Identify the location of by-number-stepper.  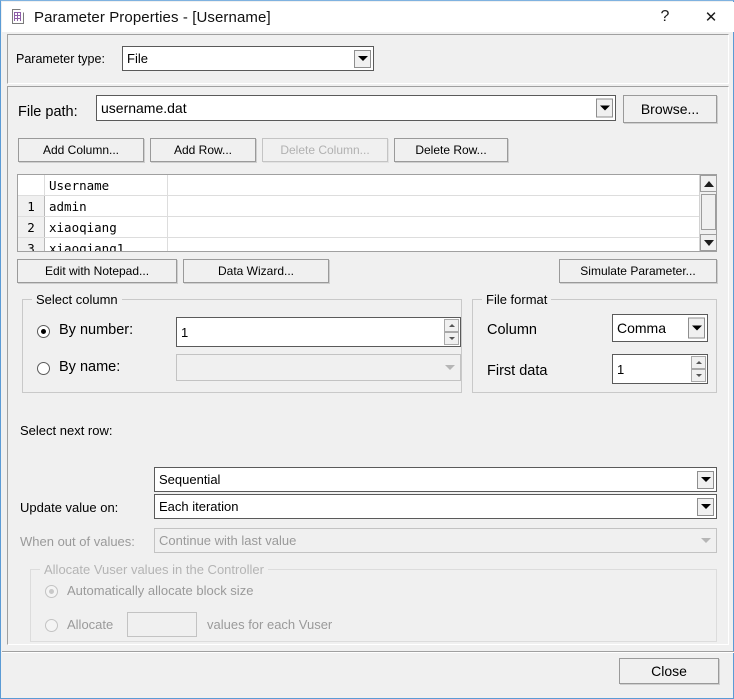
(451, 332).